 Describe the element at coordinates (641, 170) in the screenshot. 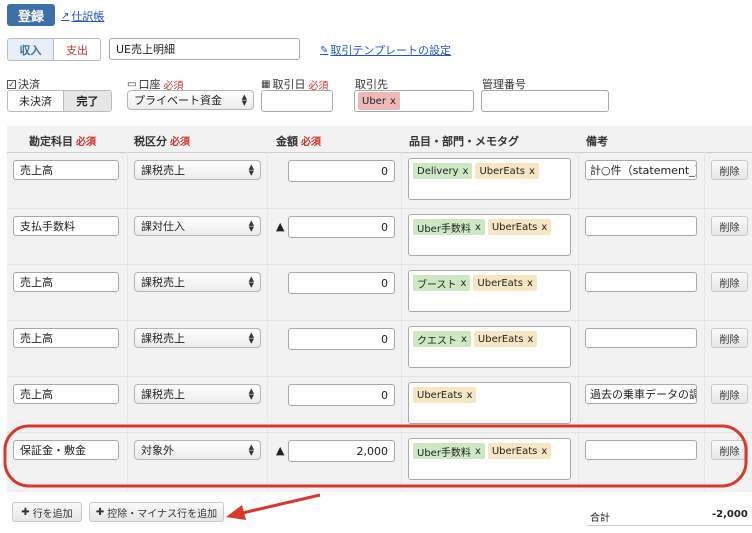

I see `note-input: 計○件（statement_）` at that location.